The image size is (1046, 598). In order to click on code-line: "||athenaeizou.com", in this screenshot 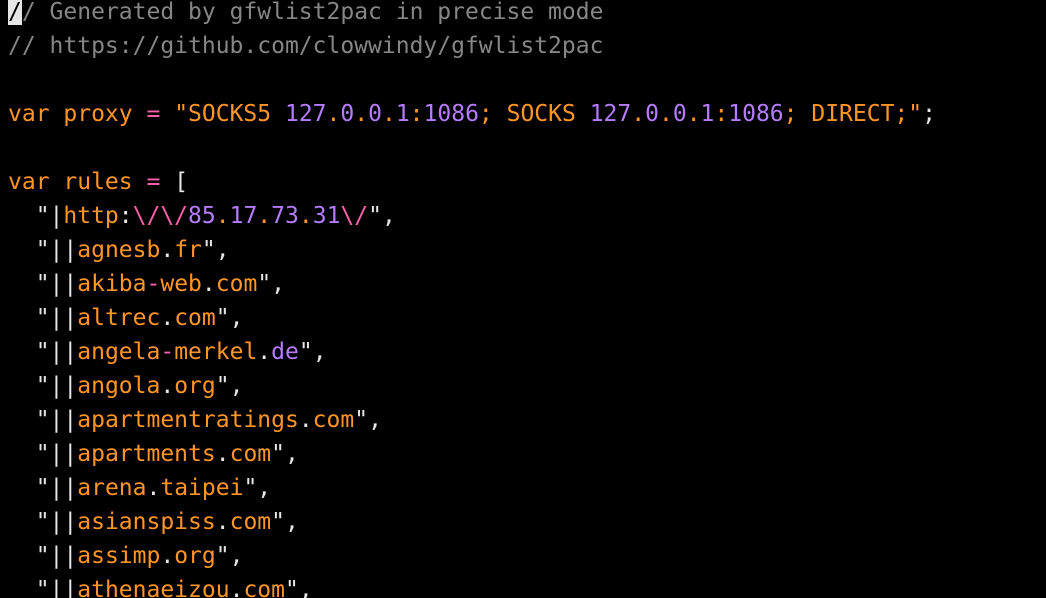, I will do `click(472, 585)`.